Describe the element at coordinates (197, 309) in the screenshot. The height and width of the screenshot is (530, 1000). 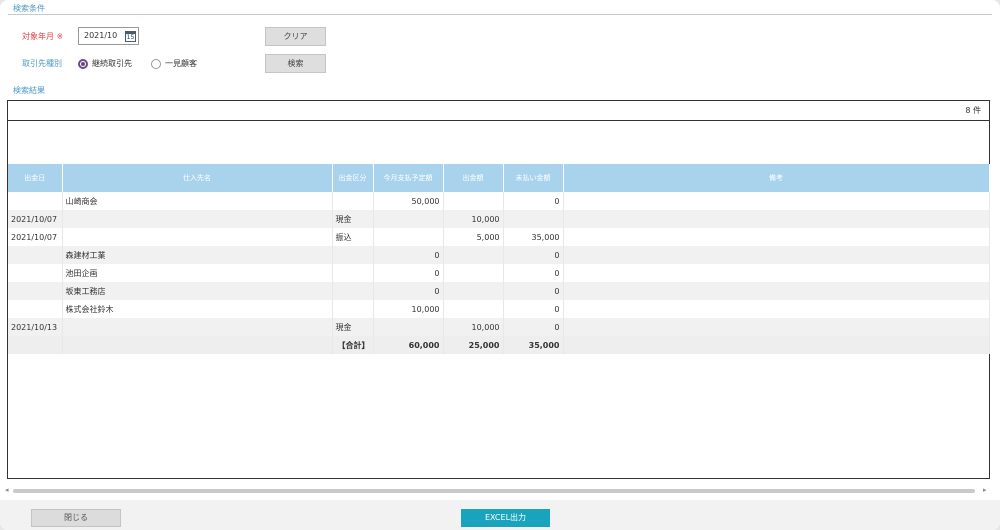
I see `cell-supplier: 株式会社鈴木` at that location.